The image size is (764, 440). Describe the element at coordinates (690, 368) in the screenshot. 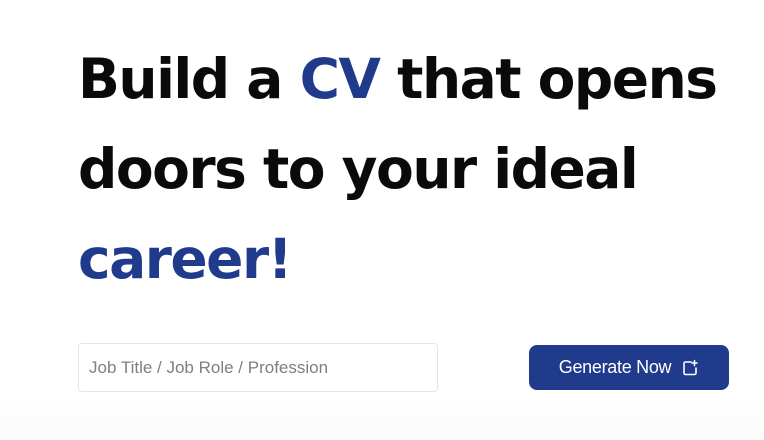

I see `add-document-icon` at that location.